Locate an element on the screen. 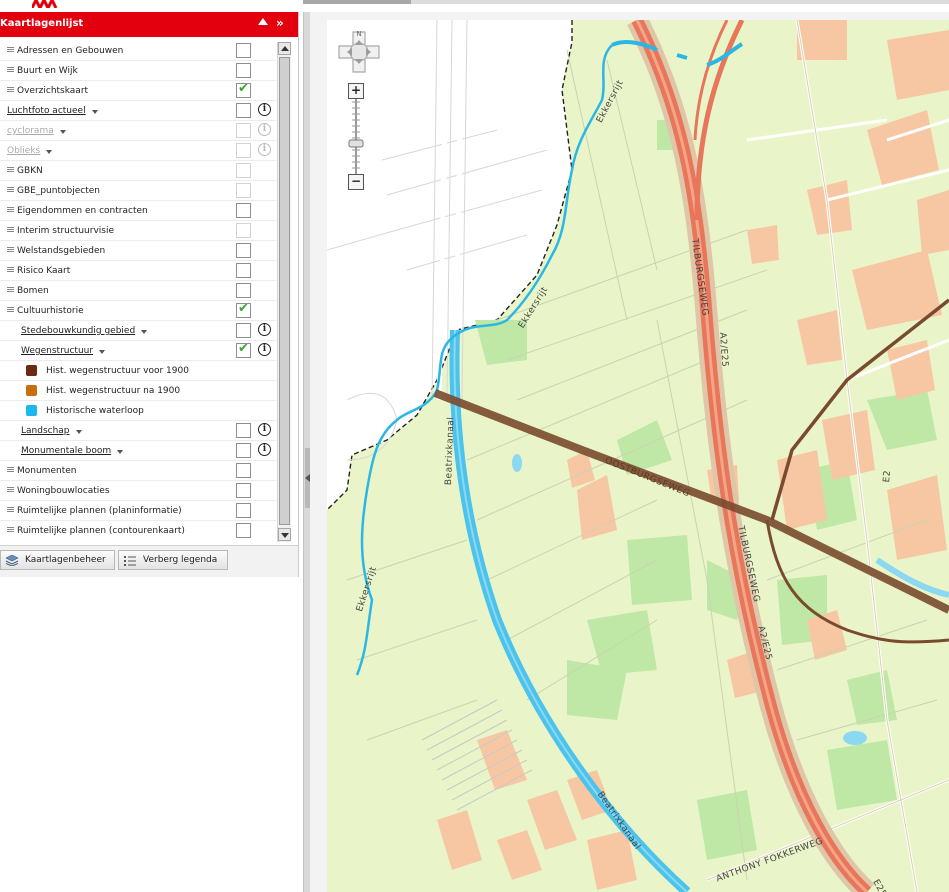 The image size is (949, 892). scroll-thumb is located at coordinates (284, 291).